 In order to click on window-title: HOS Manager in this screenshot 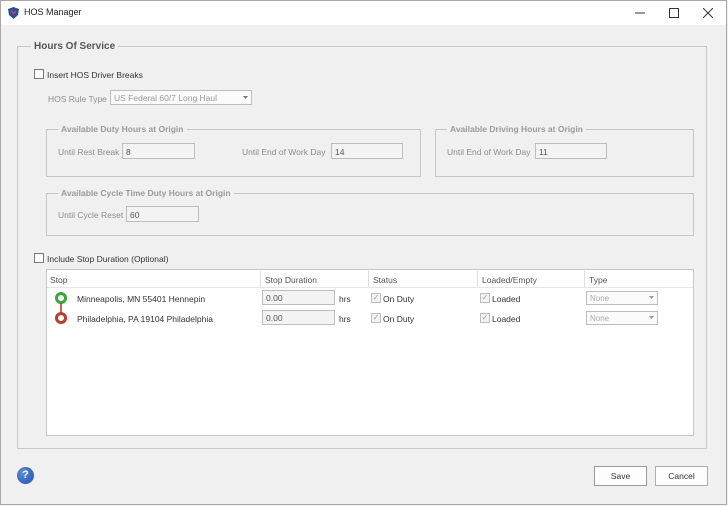, I will do `click(53, 12)`.